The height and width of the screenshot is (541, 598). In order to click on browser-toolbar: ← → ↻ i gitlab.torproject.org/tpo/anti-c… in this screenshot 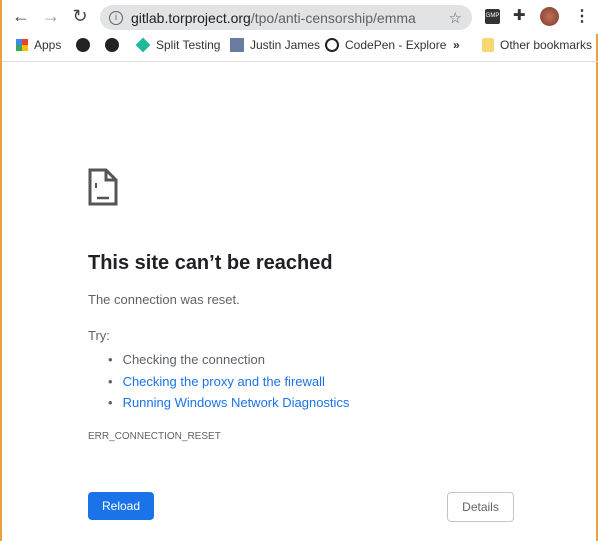, I will do `click(300, 17)`.